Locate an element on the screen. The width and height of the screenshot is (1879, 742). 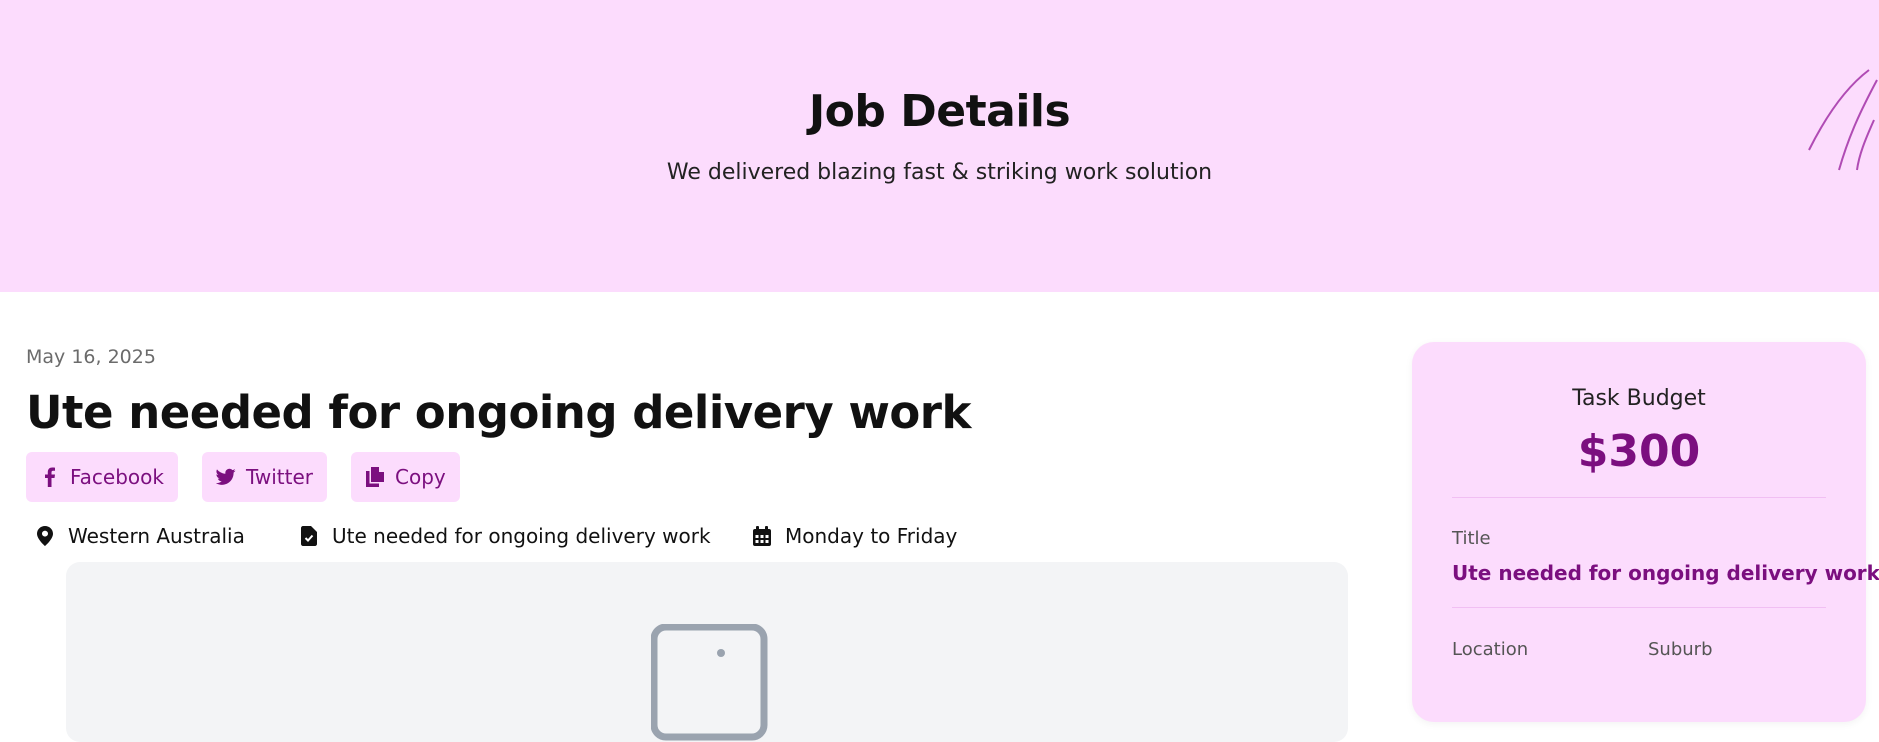
facebook-share-button: Facebook is located at coordinates (102, 477).